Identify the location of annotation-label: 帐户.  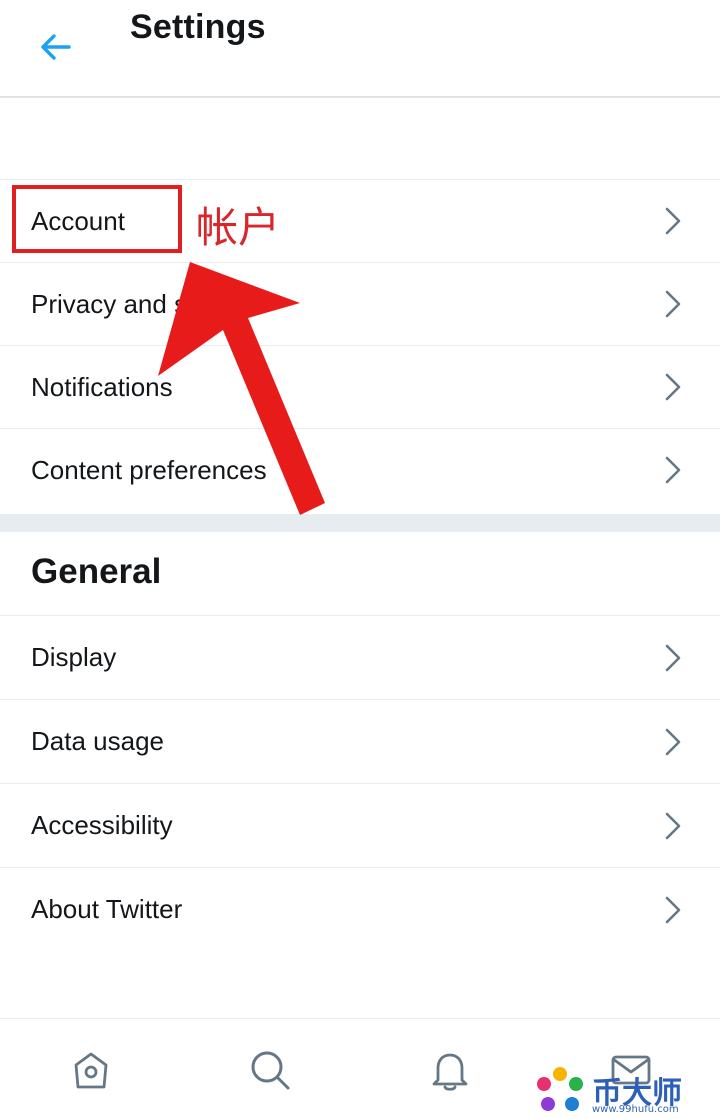
(238, 227).